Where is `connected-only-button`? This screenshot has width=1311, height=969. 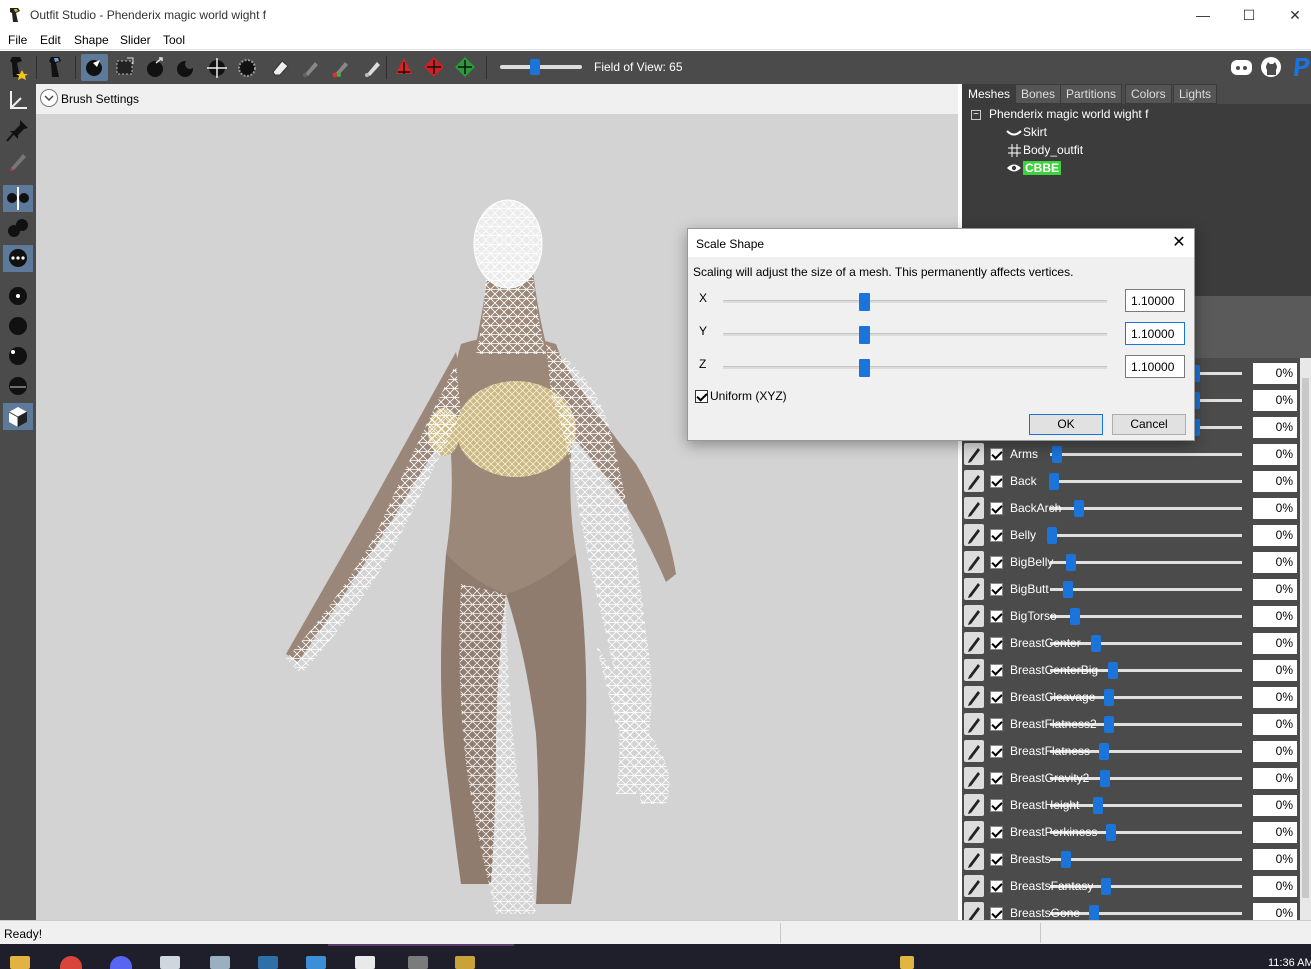 connected-only-button is located at coordinates (18, 228).